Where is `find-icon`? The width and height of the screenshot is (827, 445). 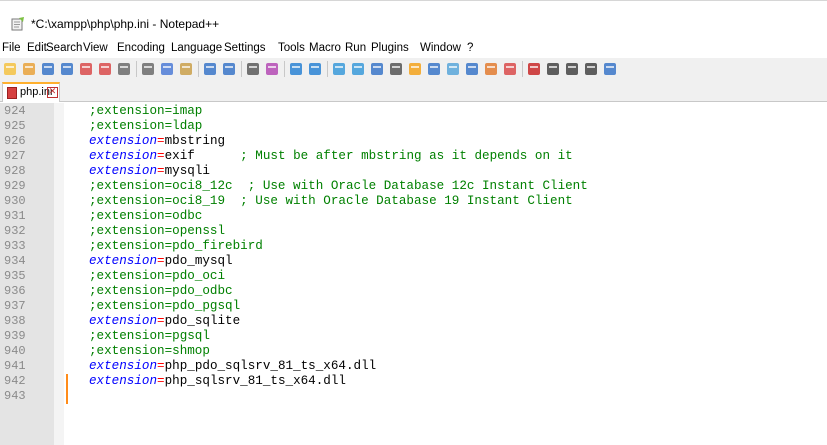
find-icon is located at coordinates (253, 69).